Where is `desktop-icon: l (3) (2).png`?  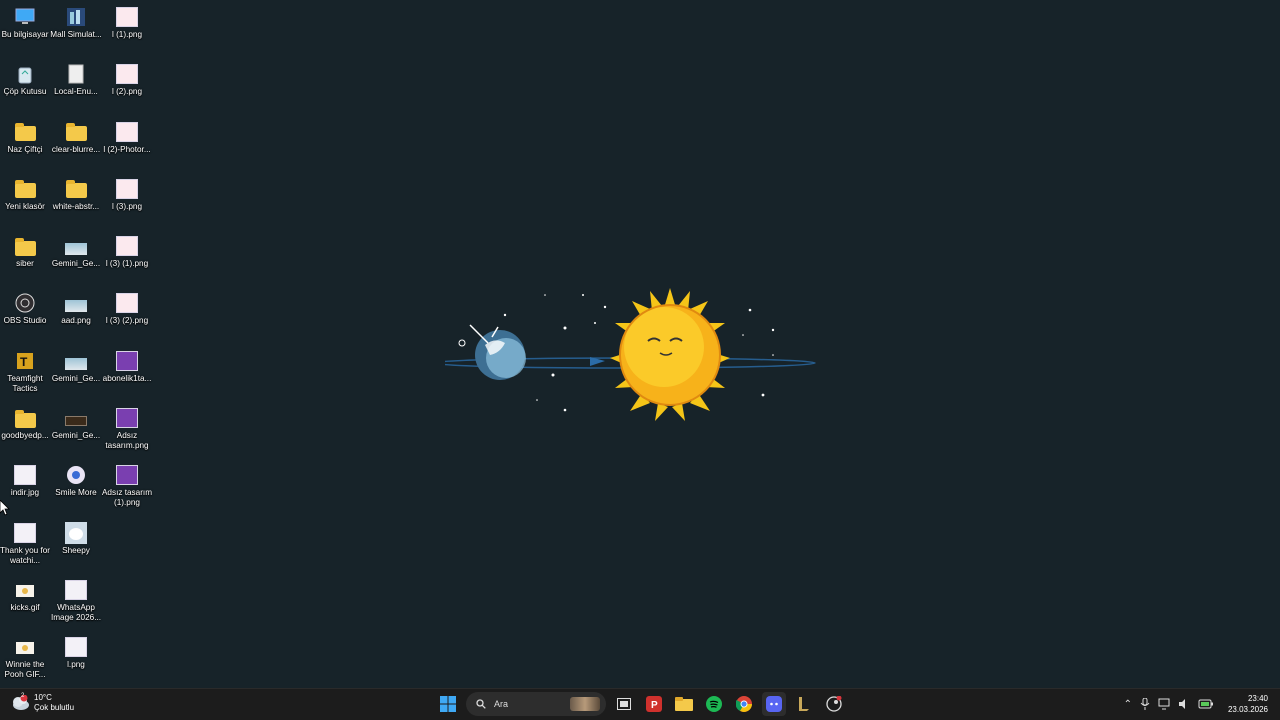
desktop-icon: l (3) (2).png is located at coordinates (127, 316).